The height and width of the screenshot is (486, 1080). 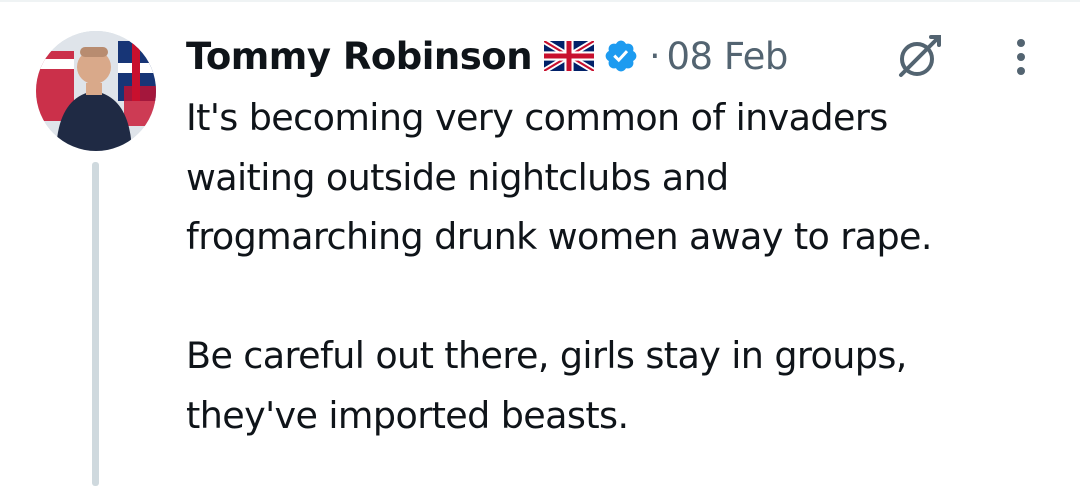 I want to click on grok-icon, so click(x=919, y=57).